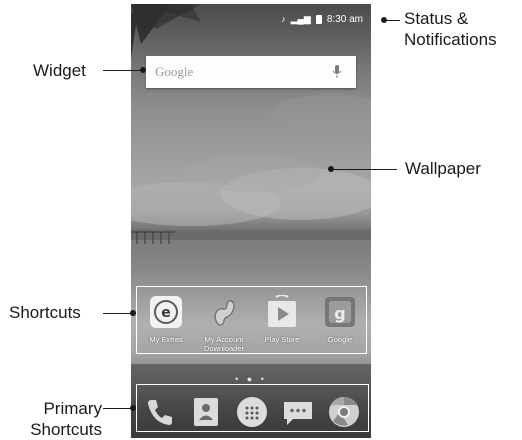  I want to click on signal-icon: ▂▄▆, so click(300, 18).